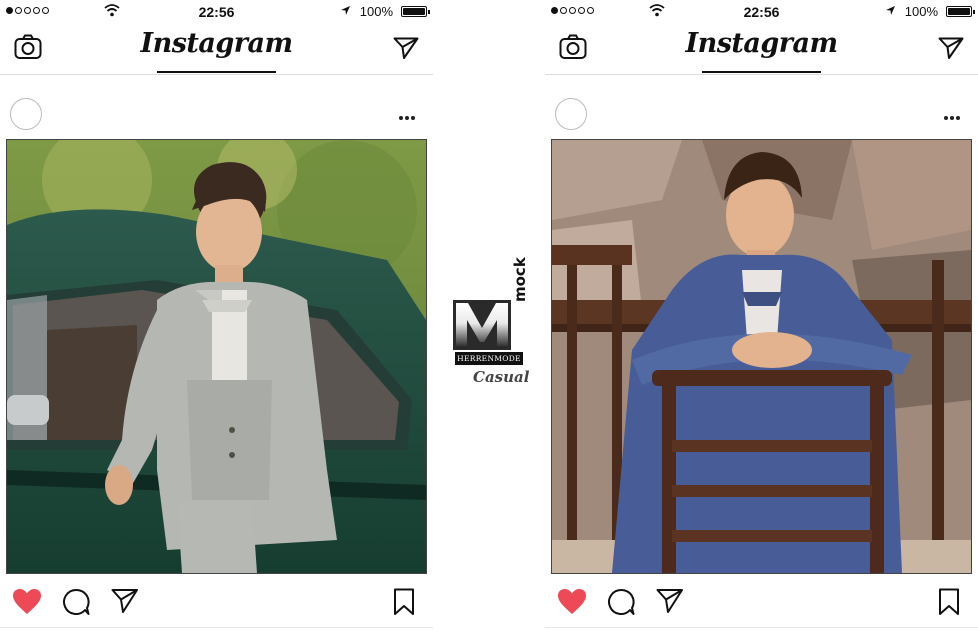 This screenshot has height=643, width=978. I want to click on brand-logo: mock HERRENMODE Casual, so click(494, 325).